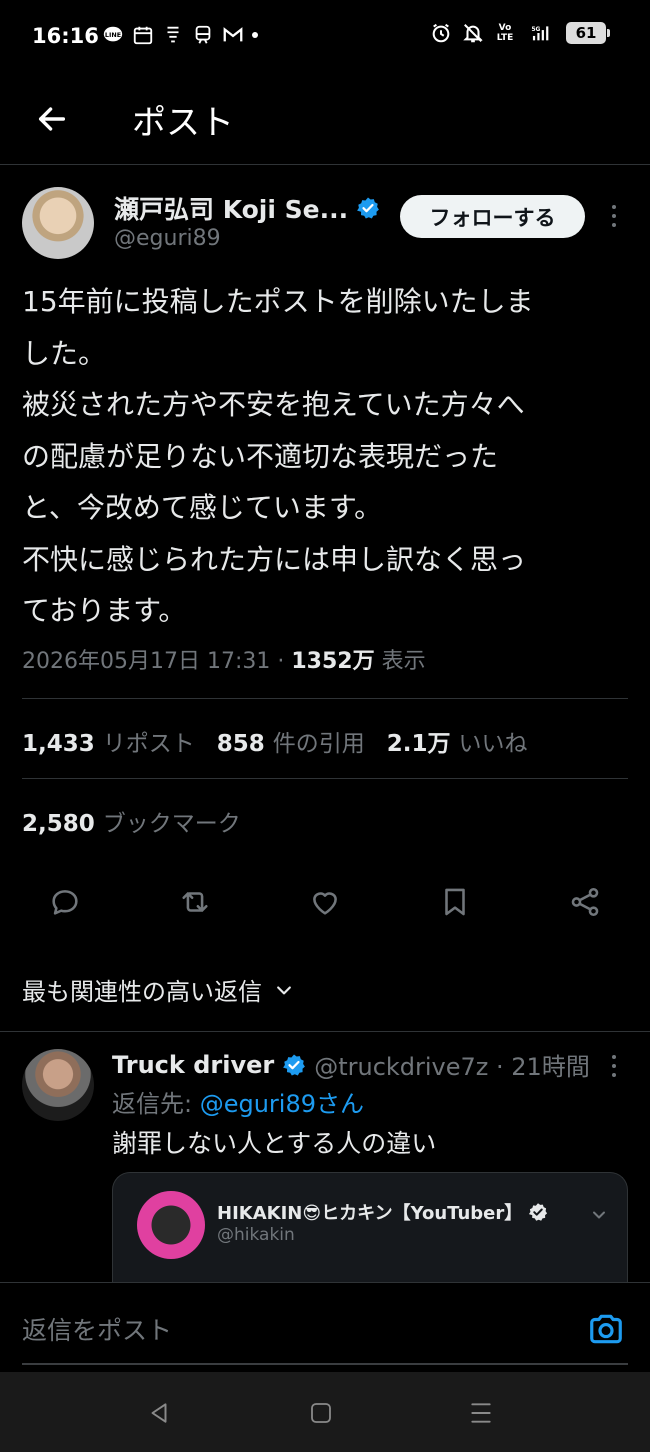 The height and width of the screenshot is (1452, 650). I want to click on volte-icon: Vo LTE, so click(505, 33).